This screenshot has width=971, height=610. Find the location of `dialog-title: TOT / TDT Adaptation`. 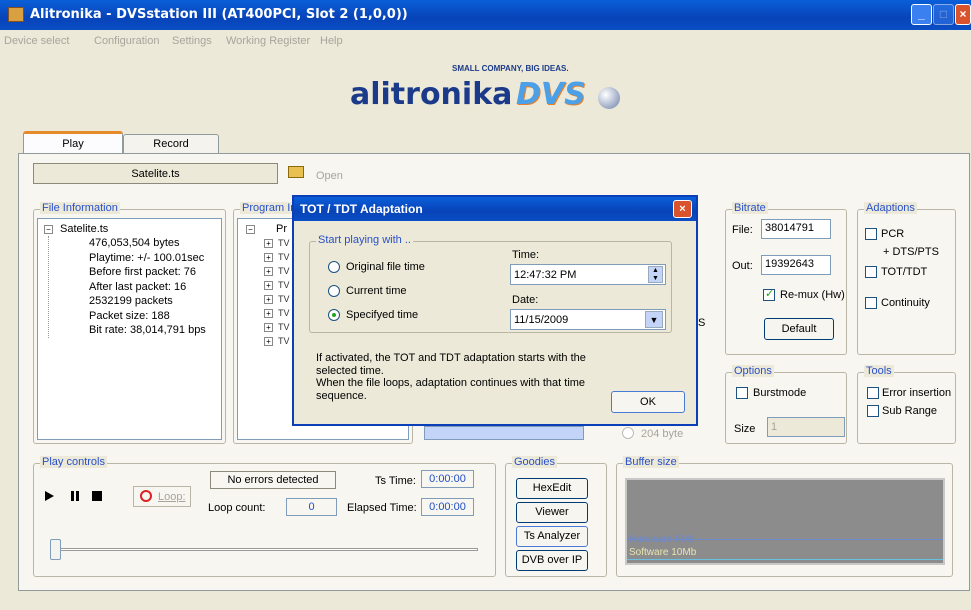

dialog-title: TOT / TDT Adaptation is located at coordinates (361, 209).